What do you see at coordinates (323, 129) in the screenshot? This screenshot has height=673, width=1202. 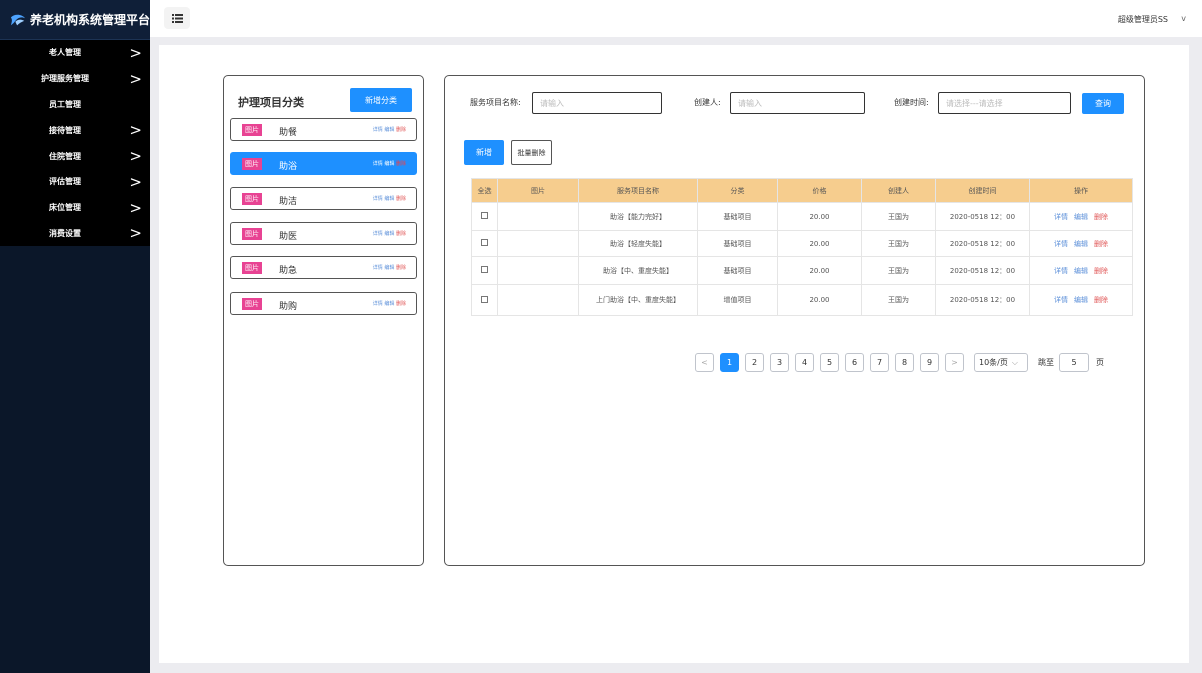 I see `category-item: 图片 助餐 详情 编辑 删除` at bounding box center [323, 129].